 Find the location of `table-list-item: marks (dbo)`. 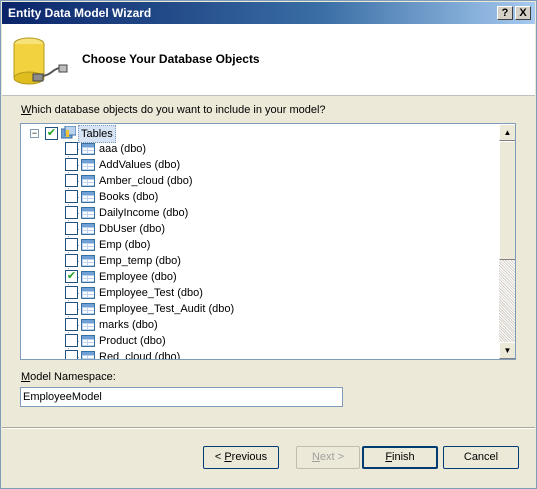

table-list-item: marks (dbo) is located at coordinates (256, 325).